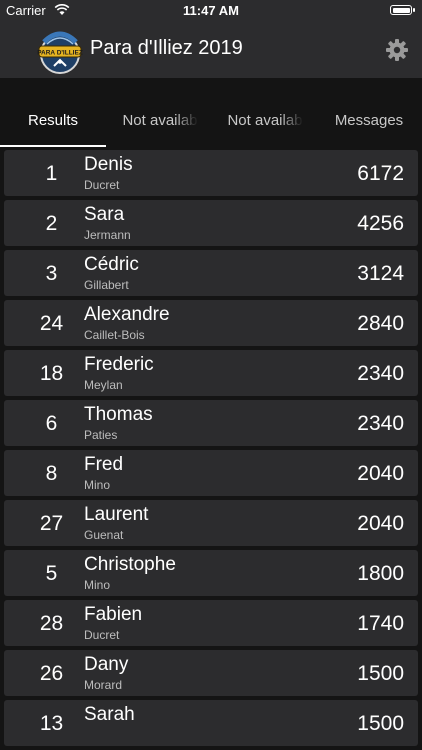 The width and height of the screenshot is (422, 750). I want to click on result-row: 27 Laurent Guenat 2040, so click(211, 523).